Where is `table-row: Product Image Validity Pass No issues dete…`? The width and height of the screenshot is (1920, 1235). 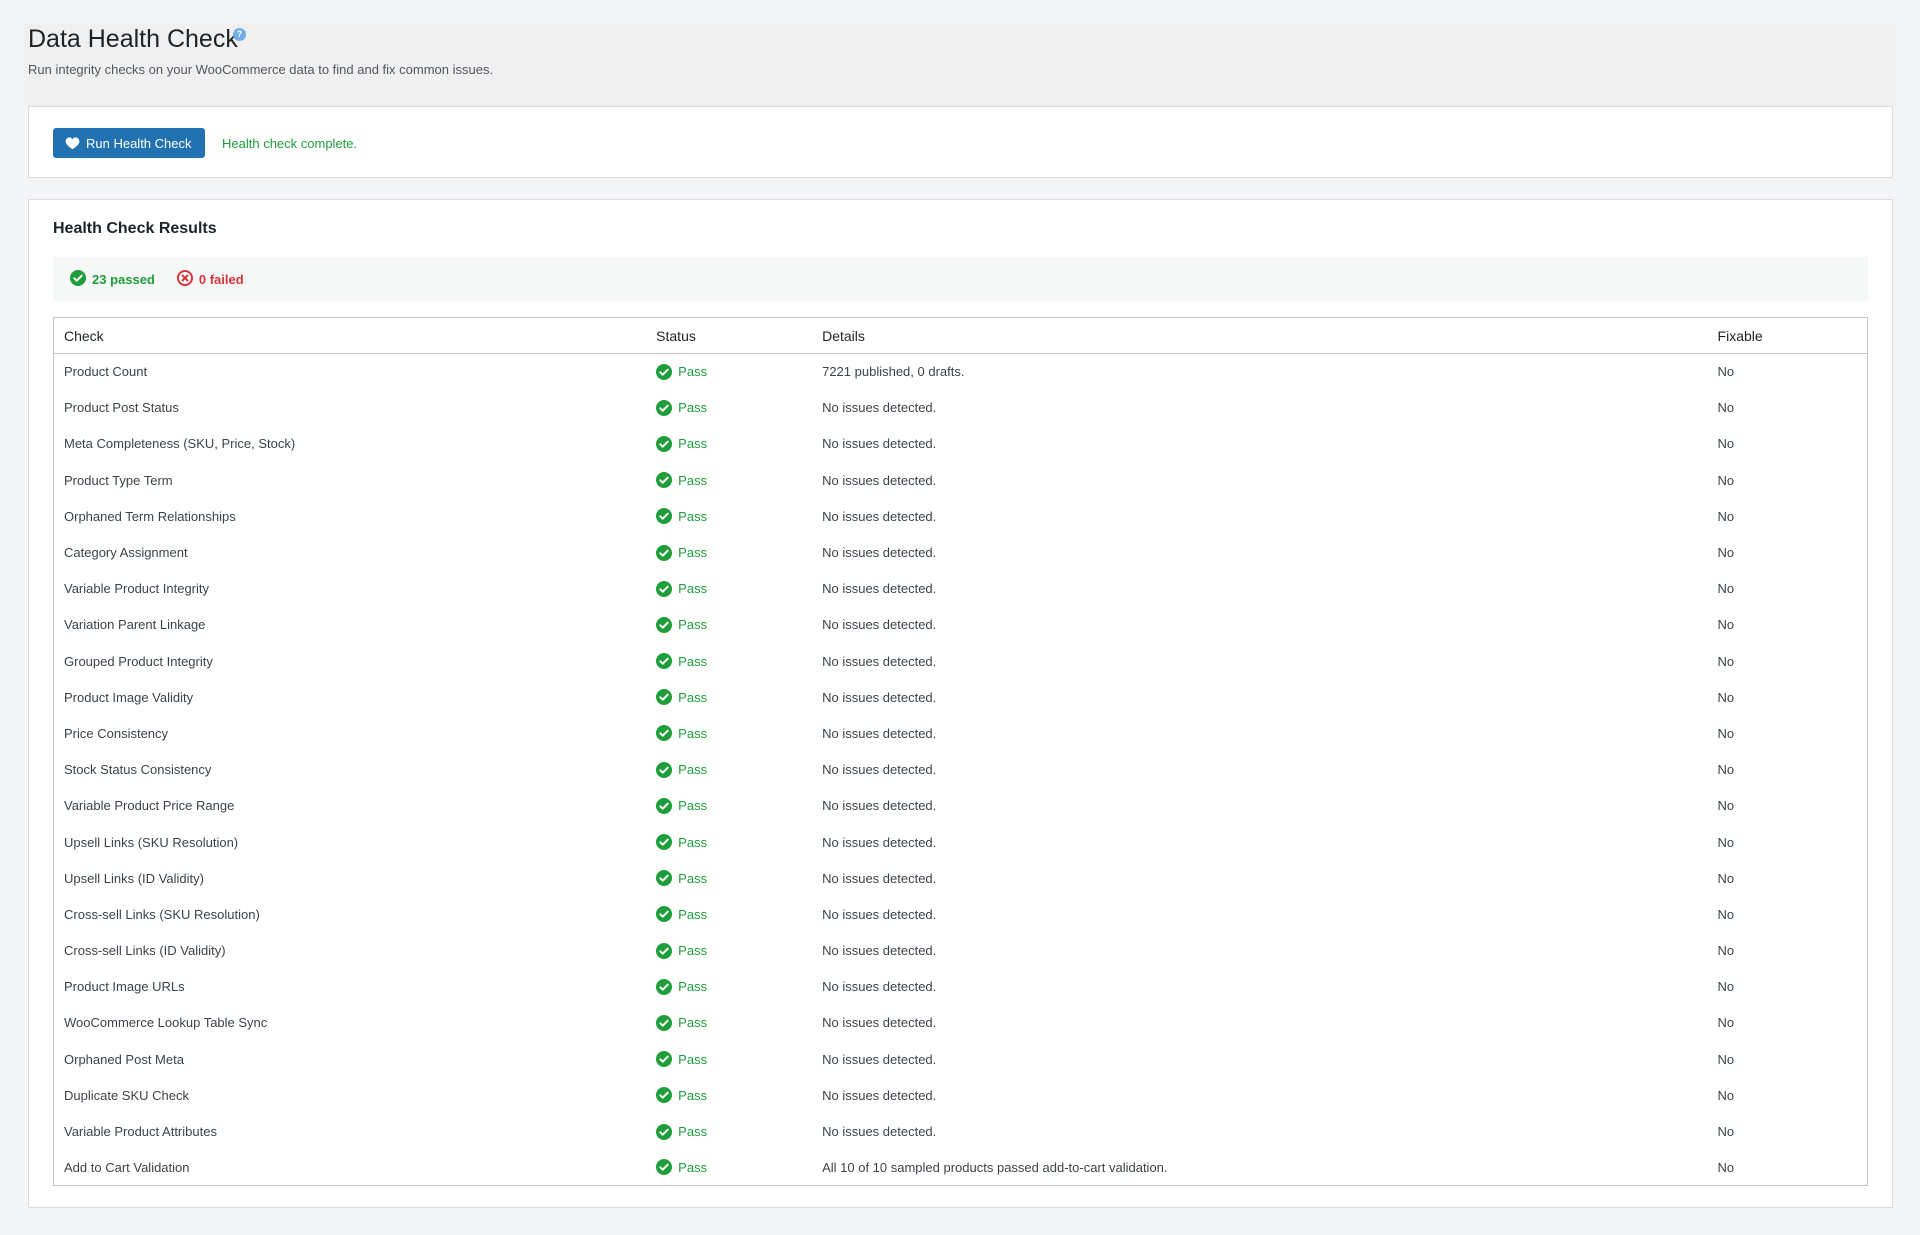 table-row: Product Image Validity Pass No issues dete… is located at coordinates (961, 697).